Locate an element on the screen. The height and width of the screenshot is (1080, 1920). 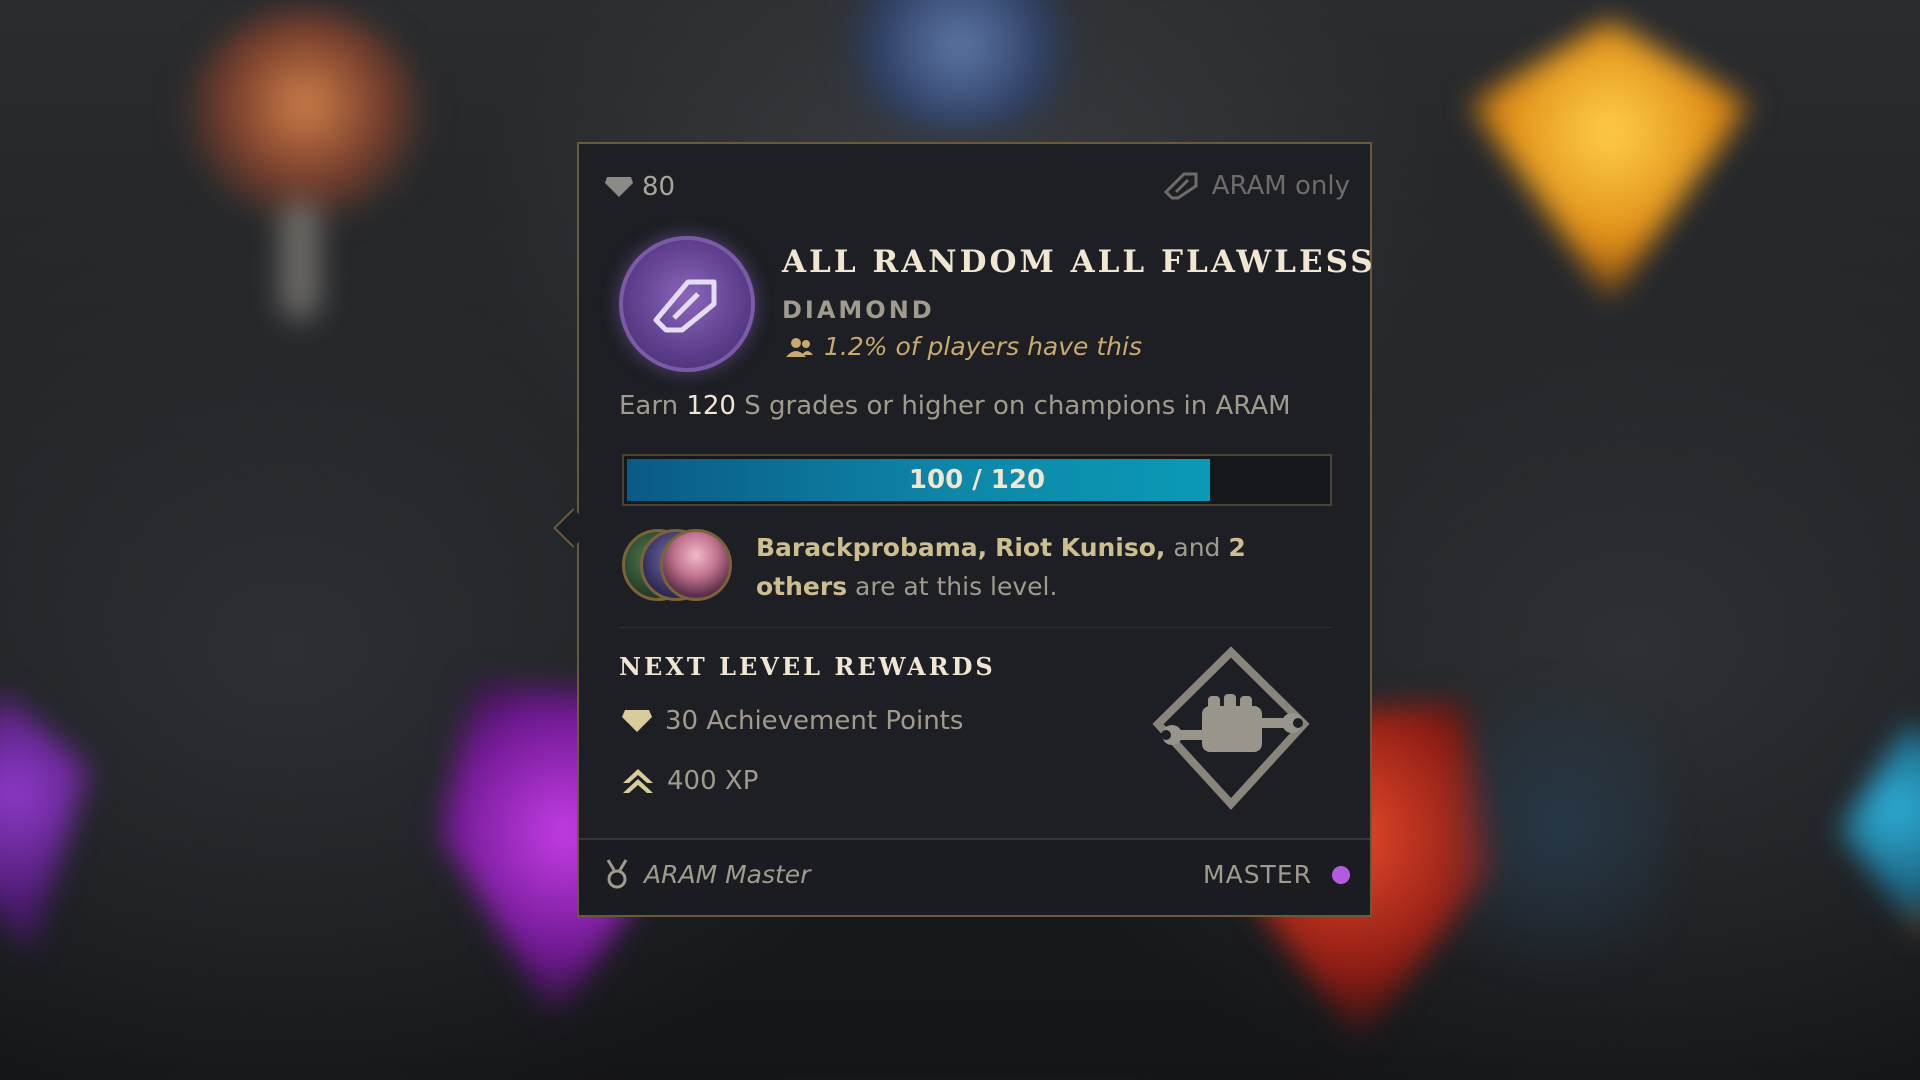
friend-name: Barackprobama, is located at coordinates (872, 547).